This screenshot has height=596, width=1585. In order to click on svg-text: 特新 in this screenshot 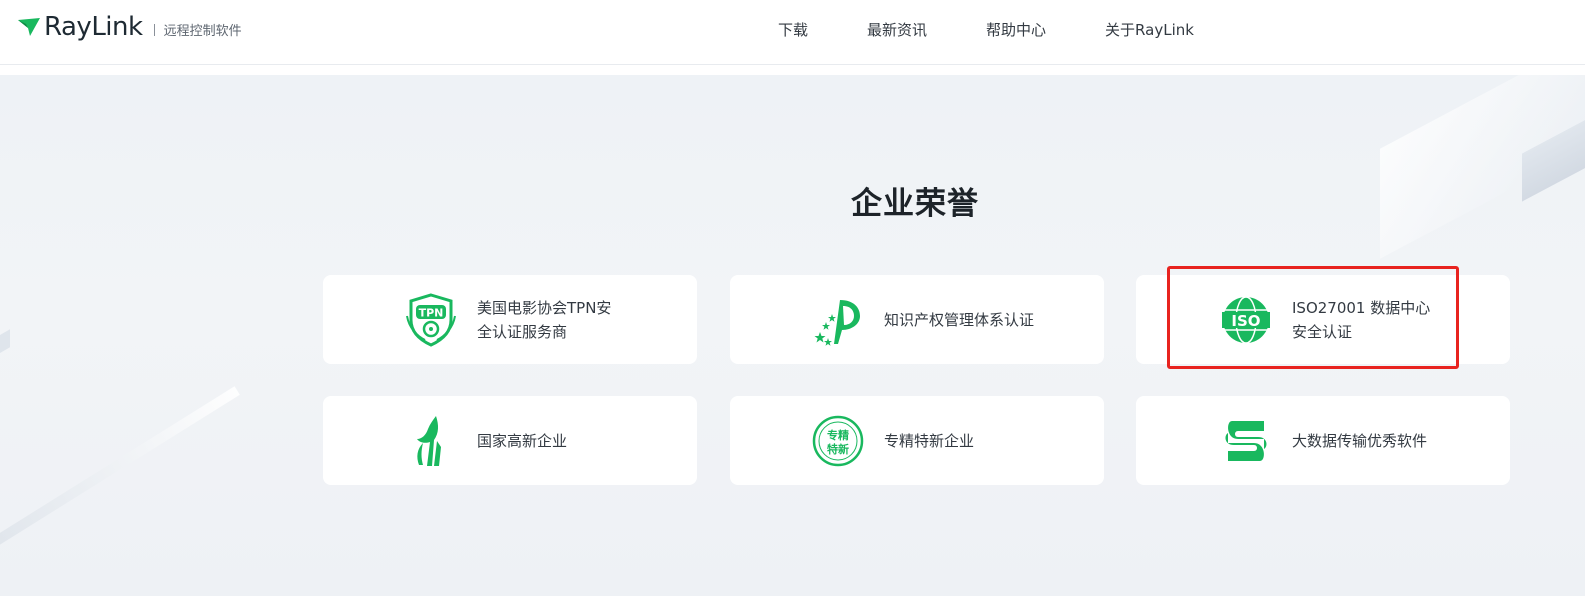, I will do `click(838, 449)`.